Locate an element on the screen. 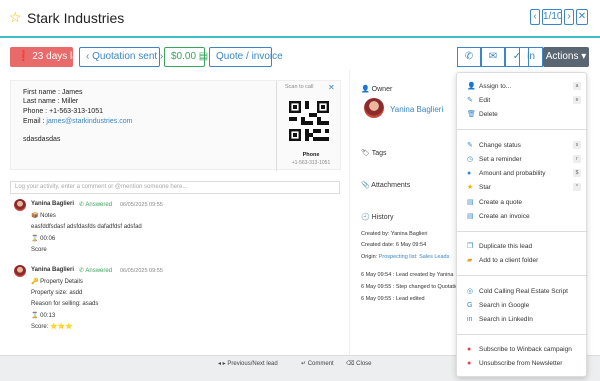 The height and width of the screenshot is (381, 600). qr-phone-number: +1-563-313-1051 is located at coordinates (311, 163).